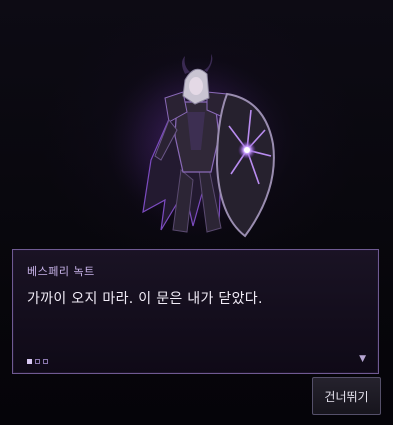 The width and height of the screenshot is (393, 425). Describe the element at coordinates (362, 359) in the screenshot. I see `down-triangle-icon: ▼` at that location.